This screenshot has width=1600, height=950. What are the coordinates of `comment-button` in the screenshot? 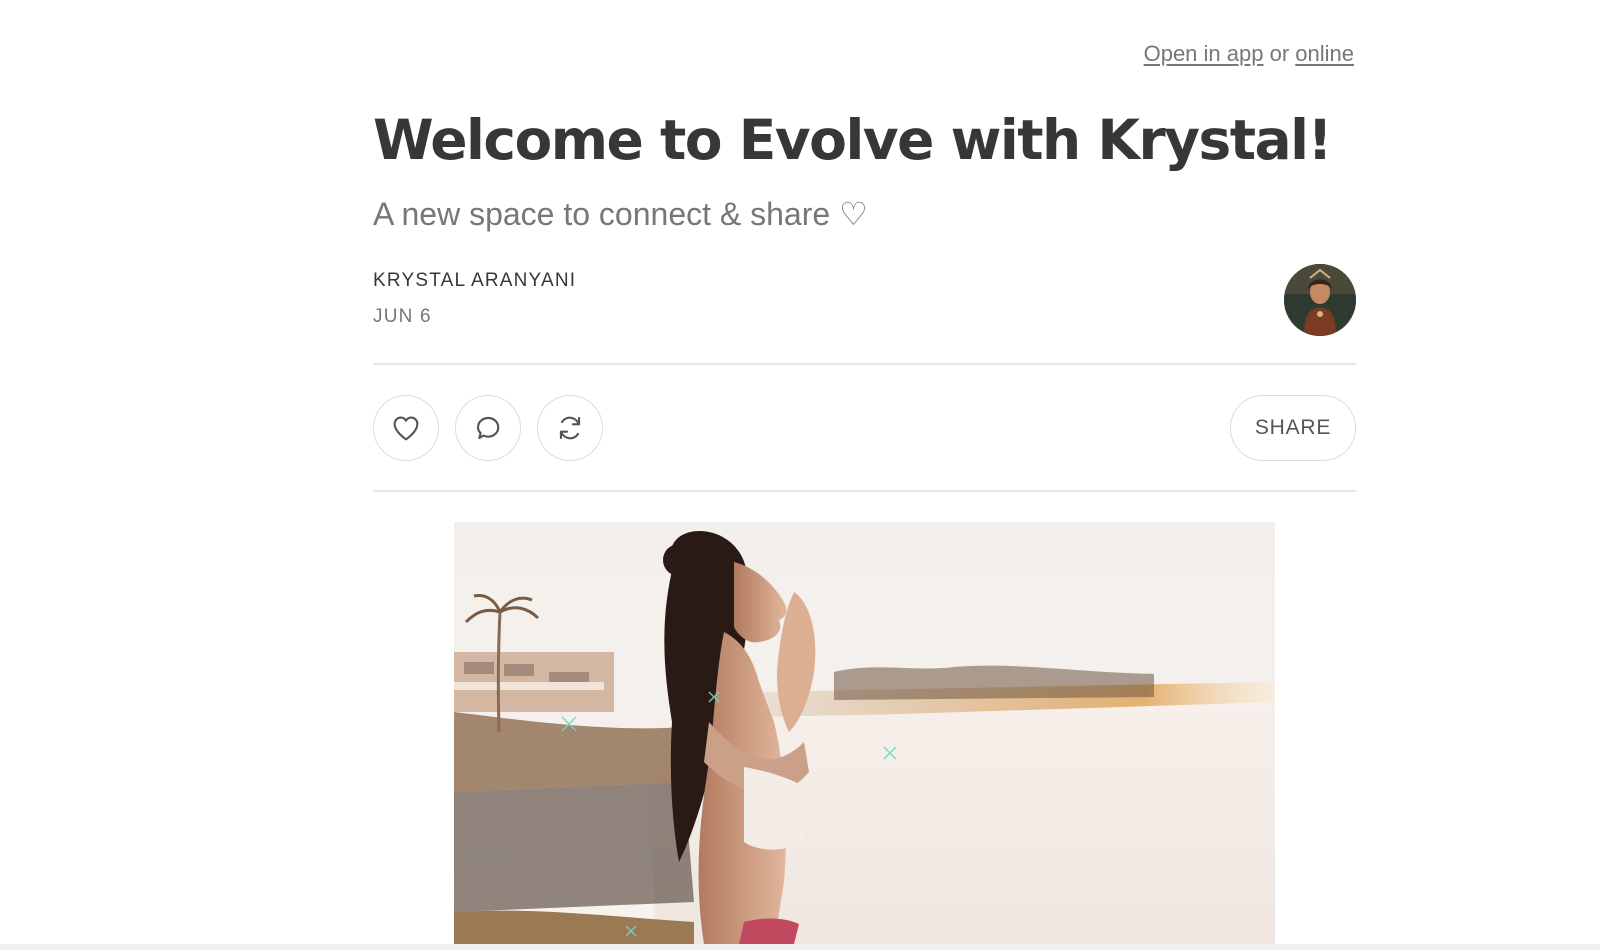 It's located at (488, 428).